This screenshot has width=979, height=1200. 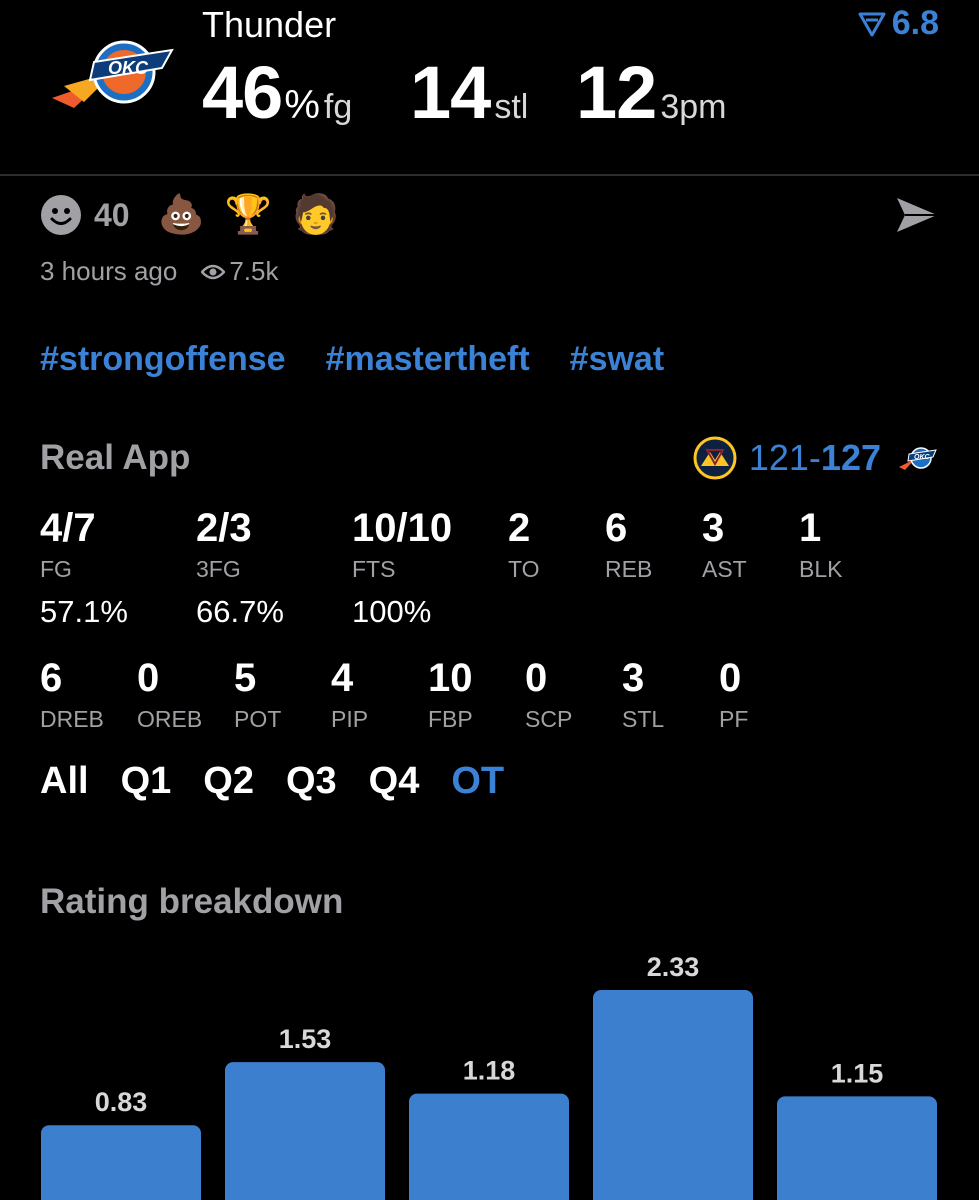 I want to click on stat-value: 14, so click(x=450, y=92).